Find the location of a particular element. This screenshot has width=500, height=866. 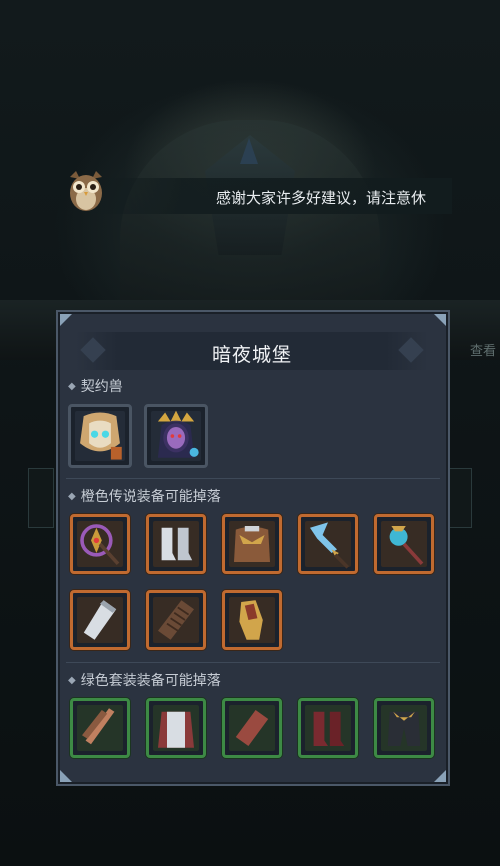

message-bar: 感谢大家许多好建议，请注意休 is located at coordinates (272, 196).